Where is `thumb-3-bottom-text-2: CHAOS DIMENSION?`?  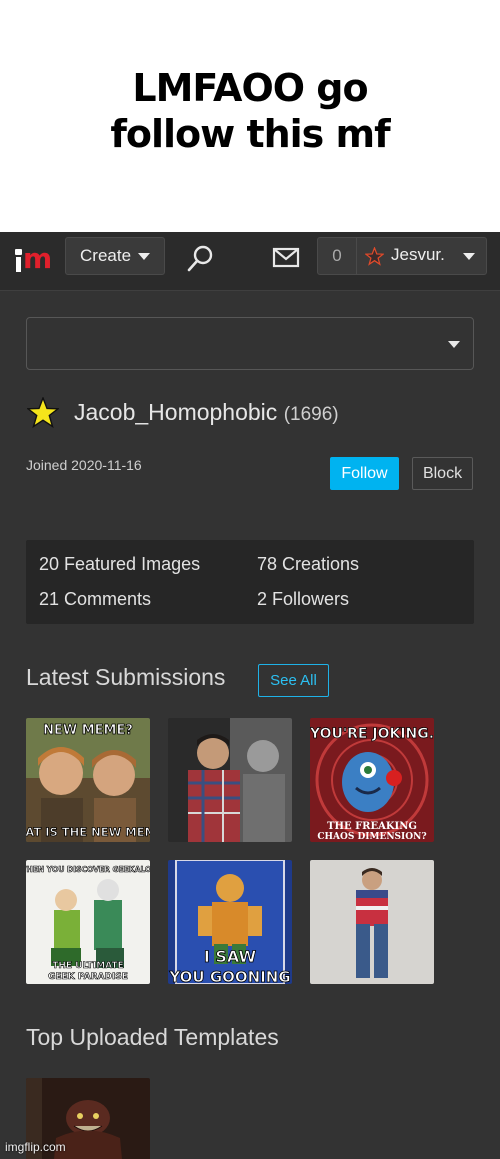 thumb-3-bottom-text-2: CHAOS DIMENSION? is located at coordinates (371, 837).